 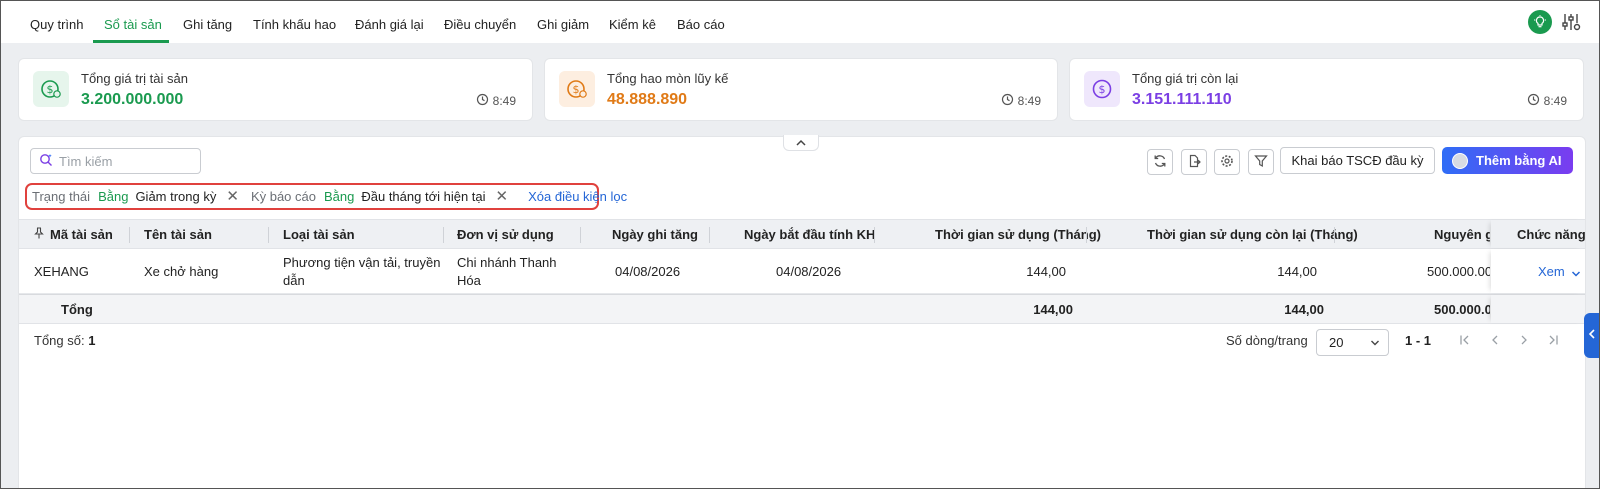 What do you see at coordinates (1418, 340) in the screenshot?
I see `page-range: 1 - 1` at bounding box center [1418, 340].